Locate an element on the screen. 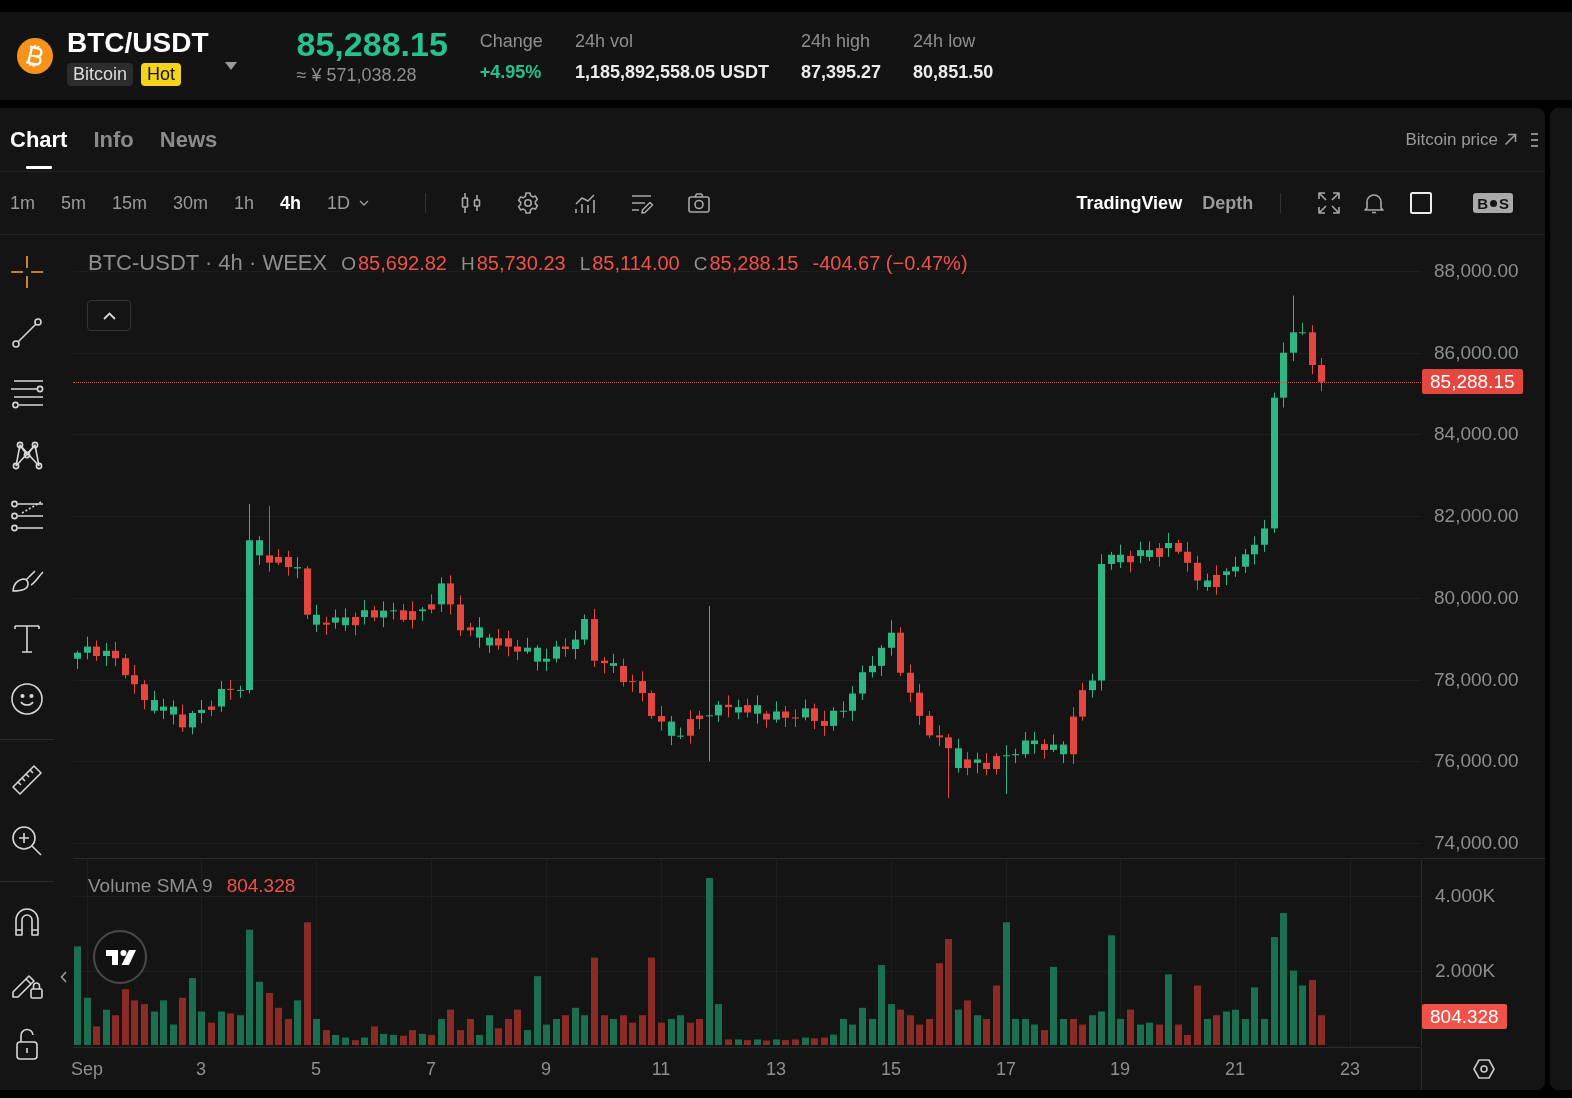  ruler-icon is located at coordinates (27, 779).